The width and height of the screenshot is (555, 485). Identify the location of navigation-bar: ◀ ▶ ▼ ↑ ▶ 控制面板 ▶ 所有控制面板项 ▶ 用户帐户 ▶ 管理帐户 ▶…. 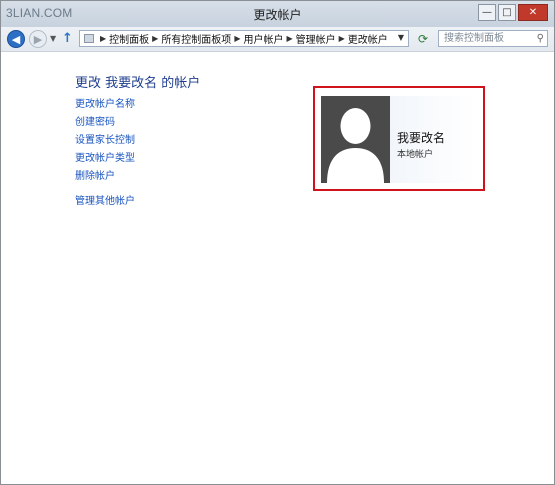
(277, 39).